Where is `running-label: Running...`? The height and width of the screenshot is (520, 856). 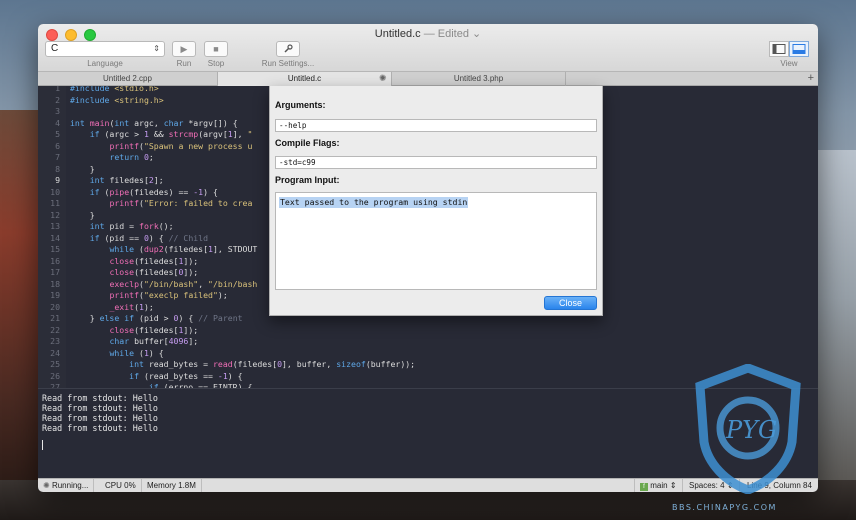
running-label: Running... is located at coordinates (70, 485).